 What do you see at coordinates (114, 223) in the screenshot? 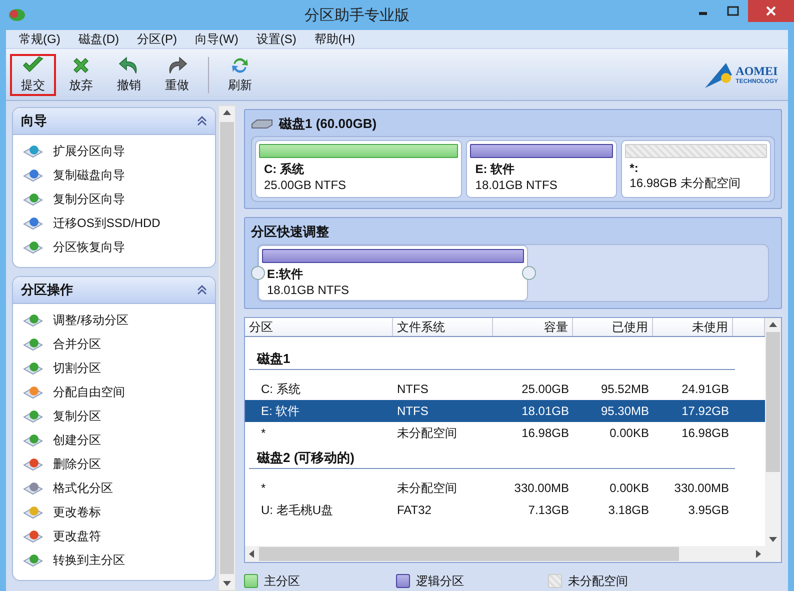
I see `sidebar-item: 迁移OS到SSD/HDD` at bounding box center [114, 223].